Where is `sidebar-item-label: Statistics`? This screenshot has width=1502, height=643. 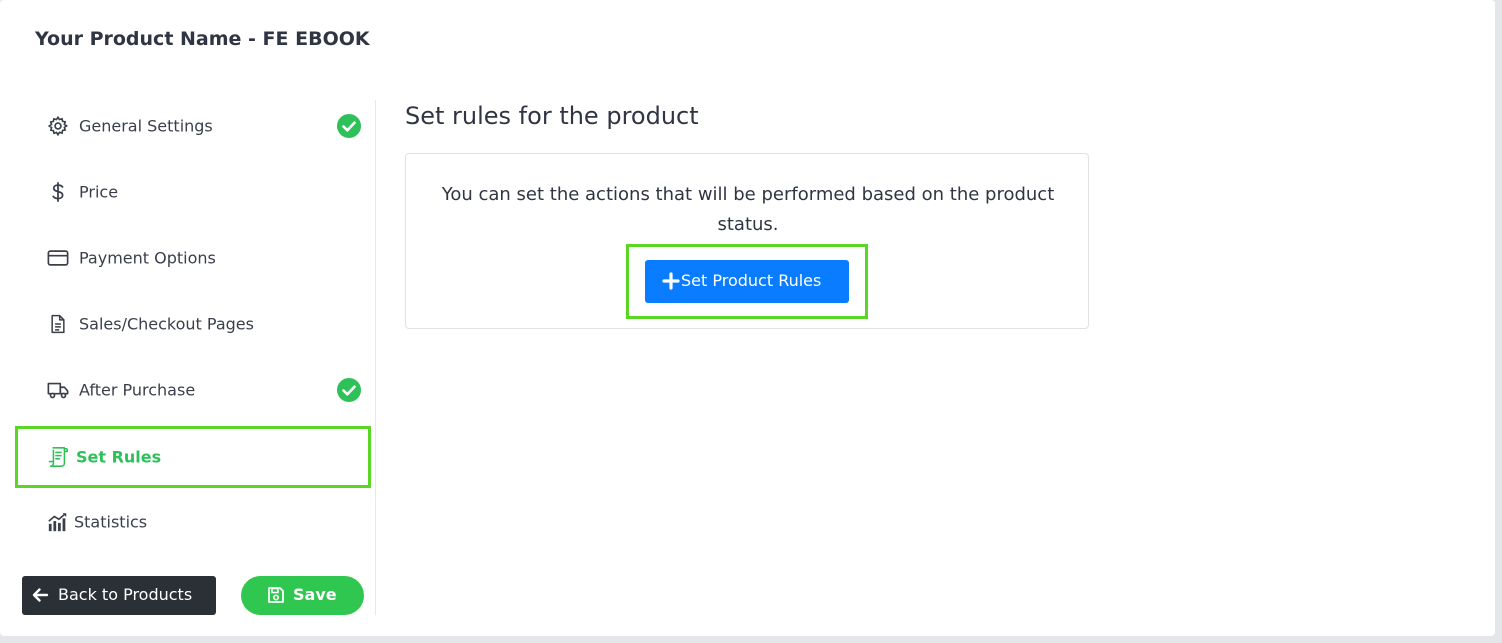 sidebar-item-label: Statistics is located at coordinates (111, 522).